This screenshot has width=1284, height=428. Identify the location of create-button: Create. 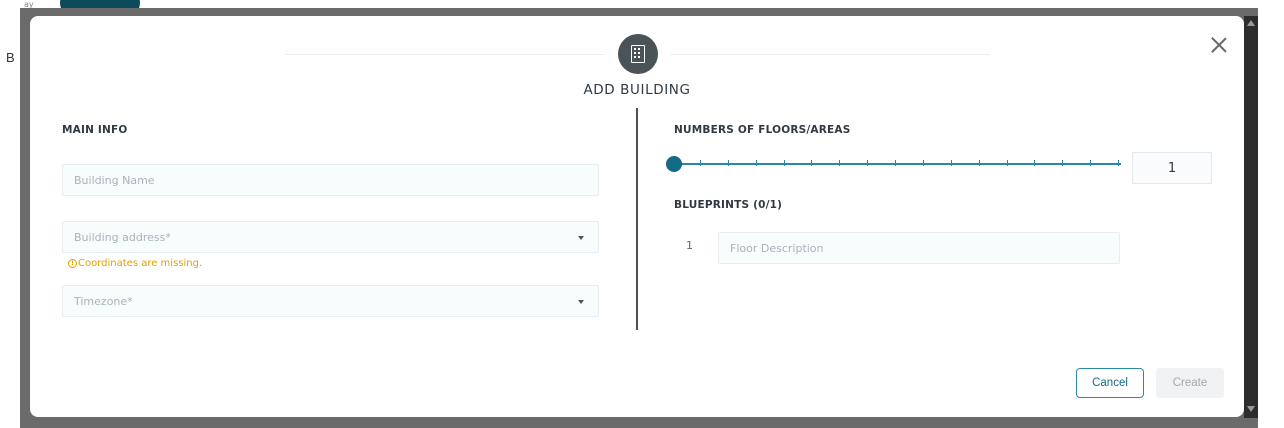
(1190, 383).